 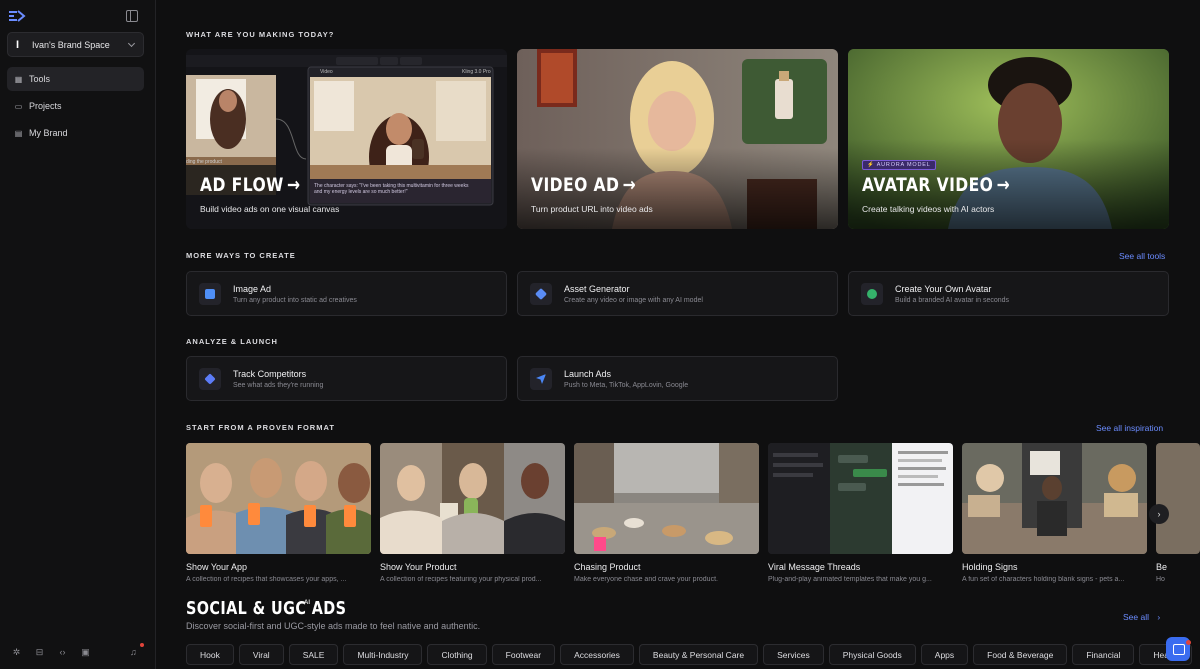 What do you see at coordinates (457, 654) in the screenshot?
I see `category-chip: Clothing` at bounding box center [457, 654].